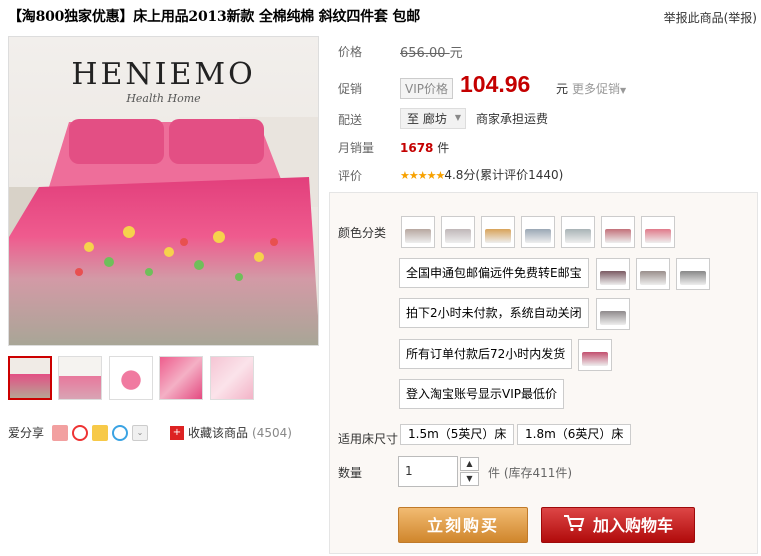 This screenshot has height=556, width=761. Describe the element at coordinates (163, 74) in the screenshot. I see `brand-name: HENIEMO` at that location.